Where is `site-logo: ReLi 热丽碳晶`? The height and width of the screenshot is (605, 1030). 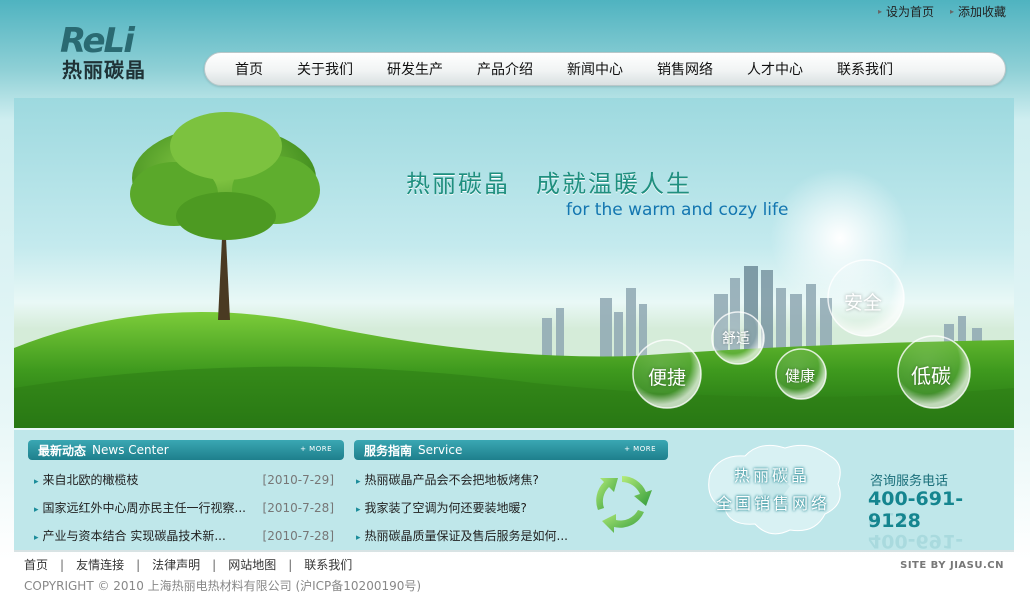 site-logo: ReLi 热丽碳晶 is located at coordinates (110, 53).